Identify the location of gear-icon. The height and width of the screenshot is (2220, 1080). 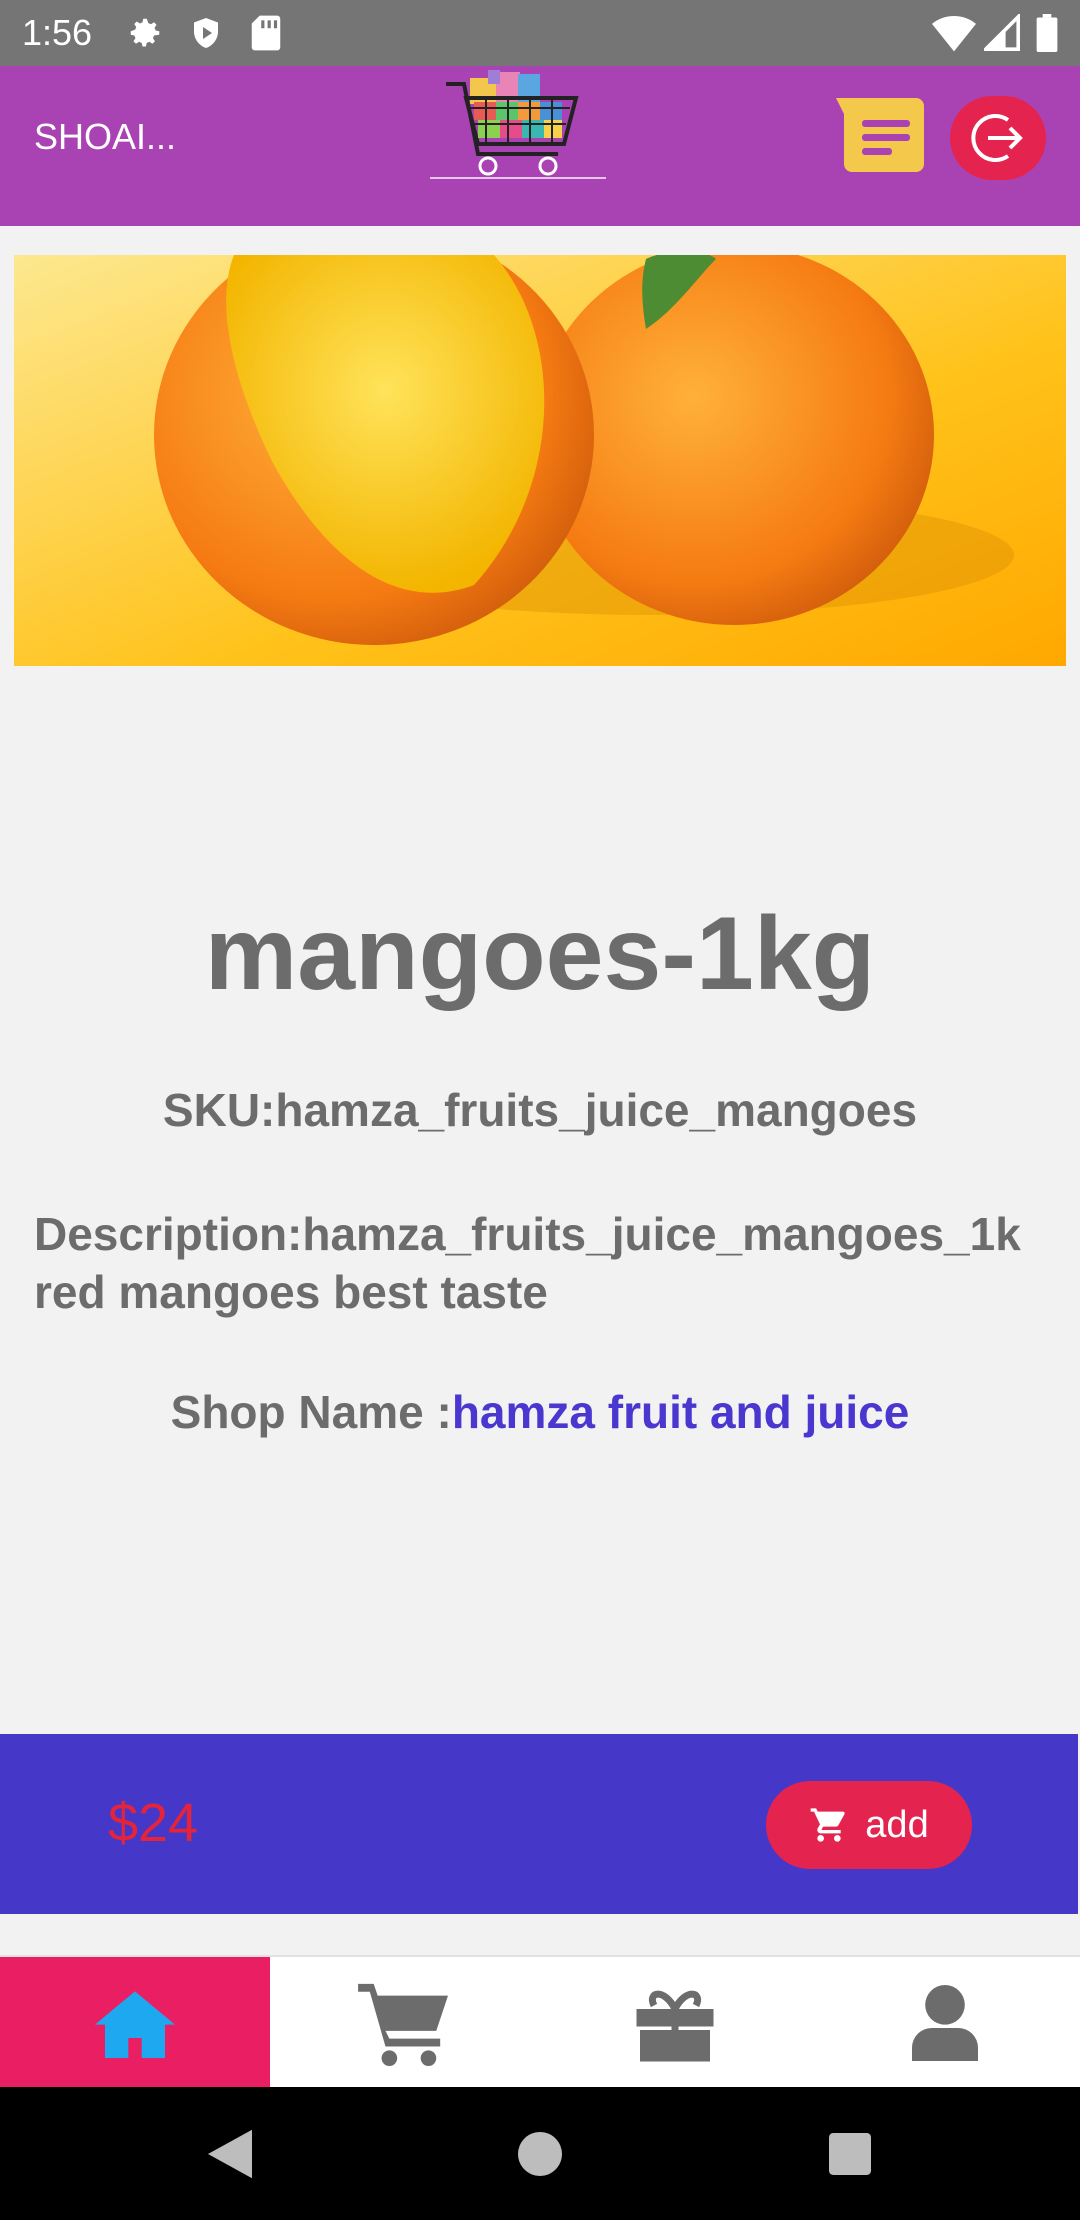
(145, 35).